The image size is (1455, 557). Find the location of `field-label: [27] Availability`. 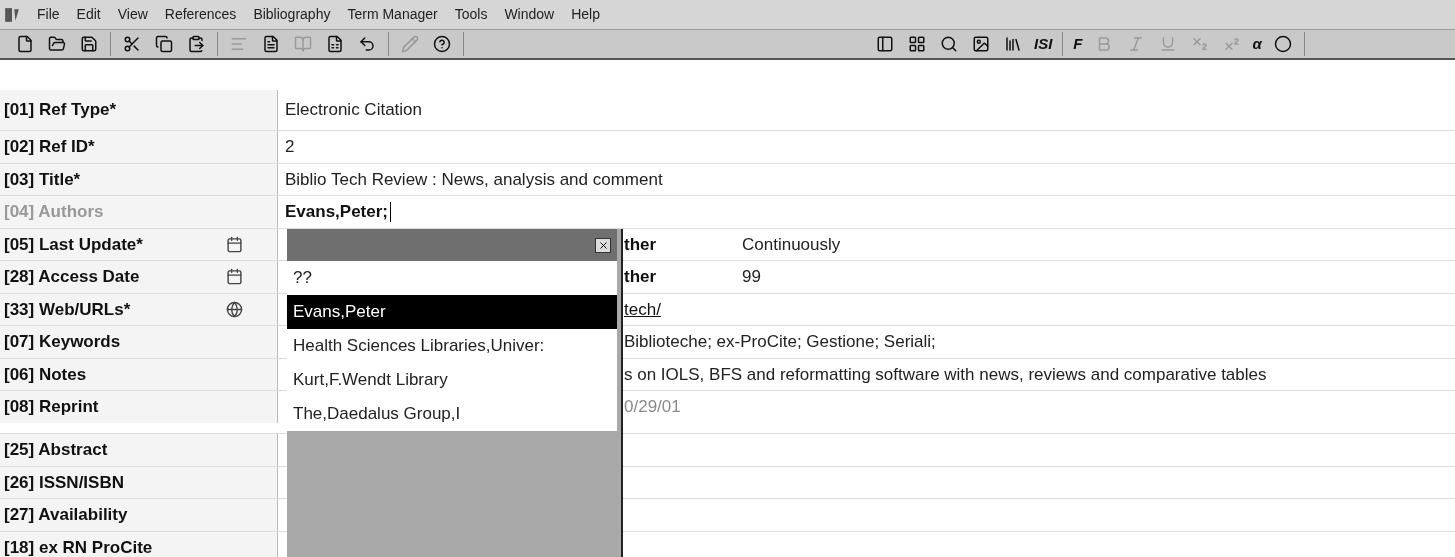

field-label: [27] Availability is located at coordinates (66, 515).